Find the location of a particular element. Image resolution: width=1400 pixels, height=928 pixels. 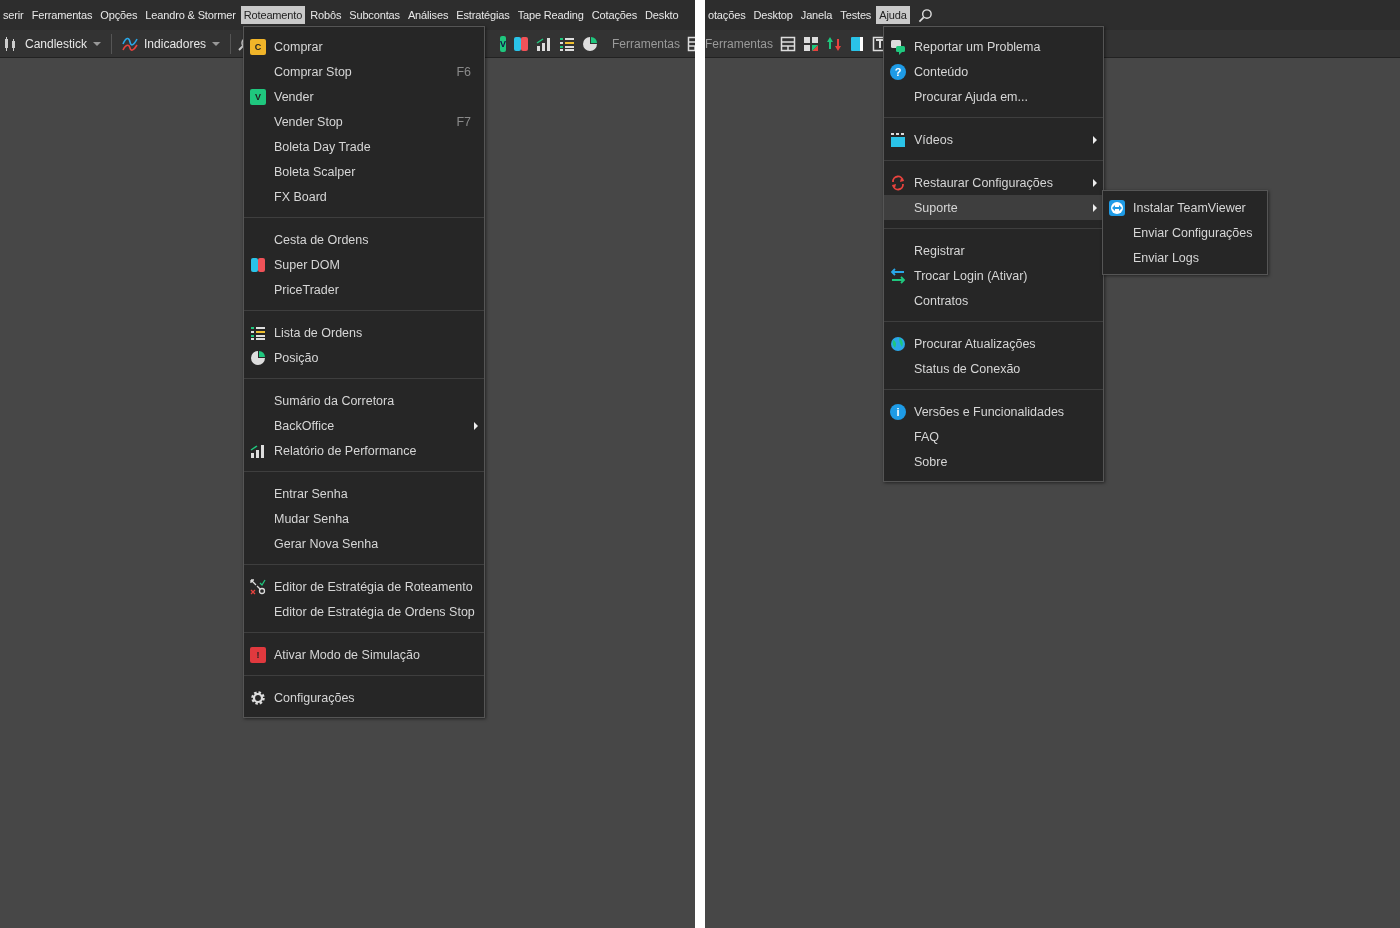

menu-item: FAQ is located at coordinates (993, 436).